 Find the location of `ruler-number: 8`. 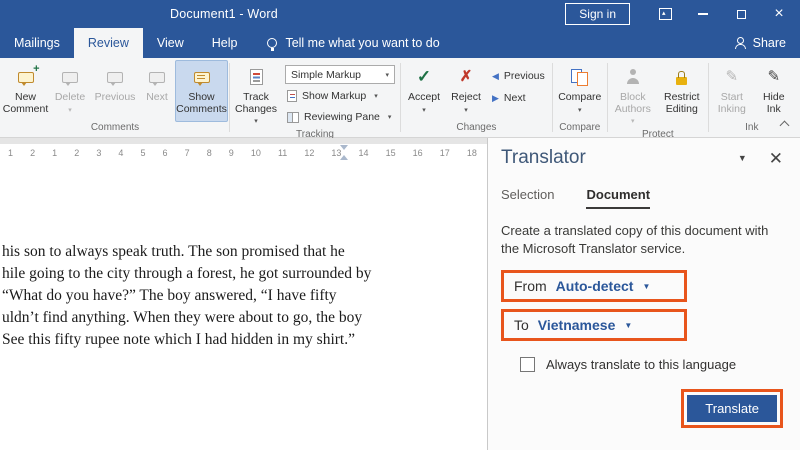

ruler-number: 8 is located at coordinates (209, 152).